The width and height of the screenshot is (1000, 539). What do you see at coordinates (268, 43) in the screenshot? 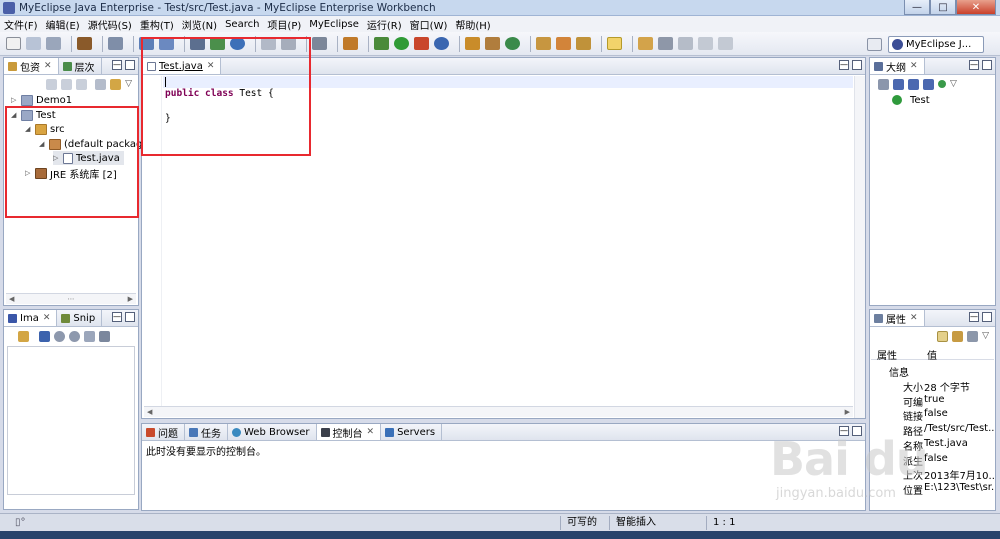
I see `open-icon` at bounding box center [268, 43].